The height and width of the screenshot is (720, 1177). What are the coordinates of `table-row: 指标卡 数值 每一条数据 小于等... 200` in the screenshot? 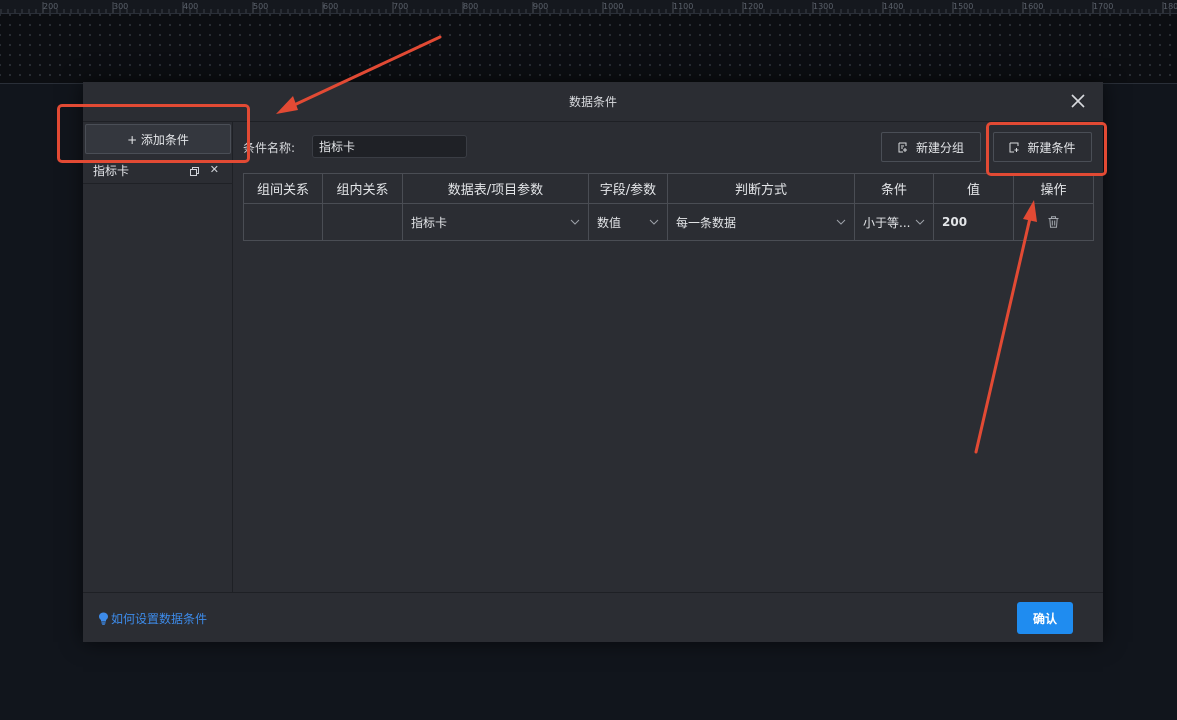 It's located at (668, 222).